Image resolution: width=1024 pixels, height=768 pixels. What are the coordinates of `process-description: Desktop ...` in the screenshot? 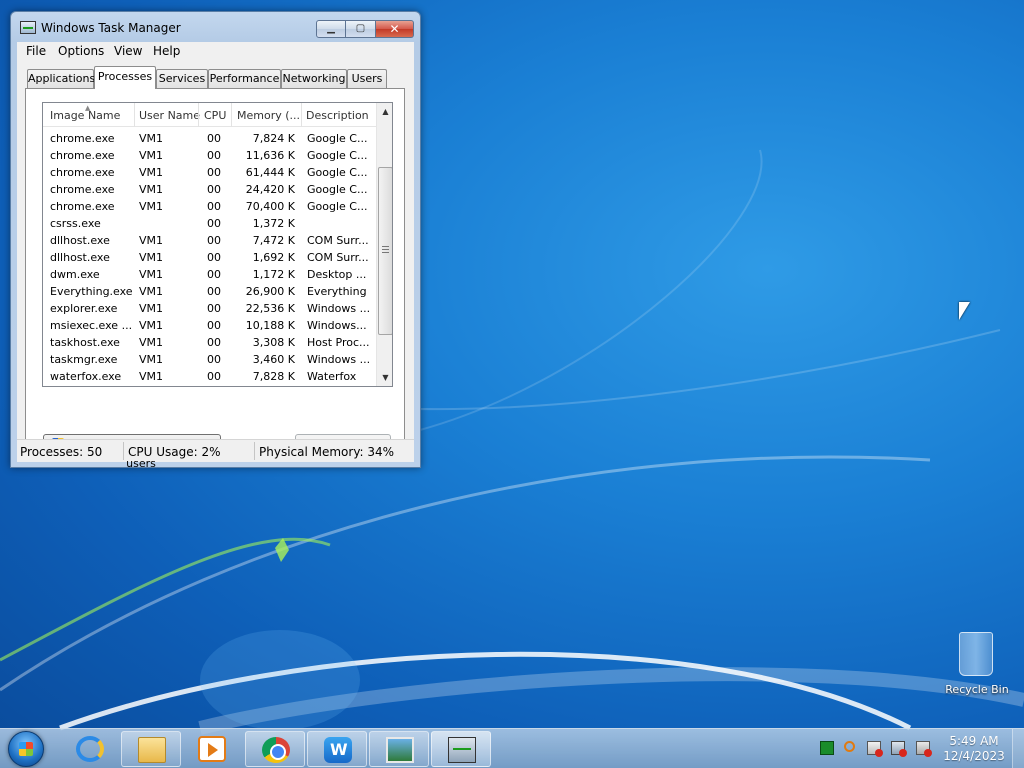 It's located at (337, 274).